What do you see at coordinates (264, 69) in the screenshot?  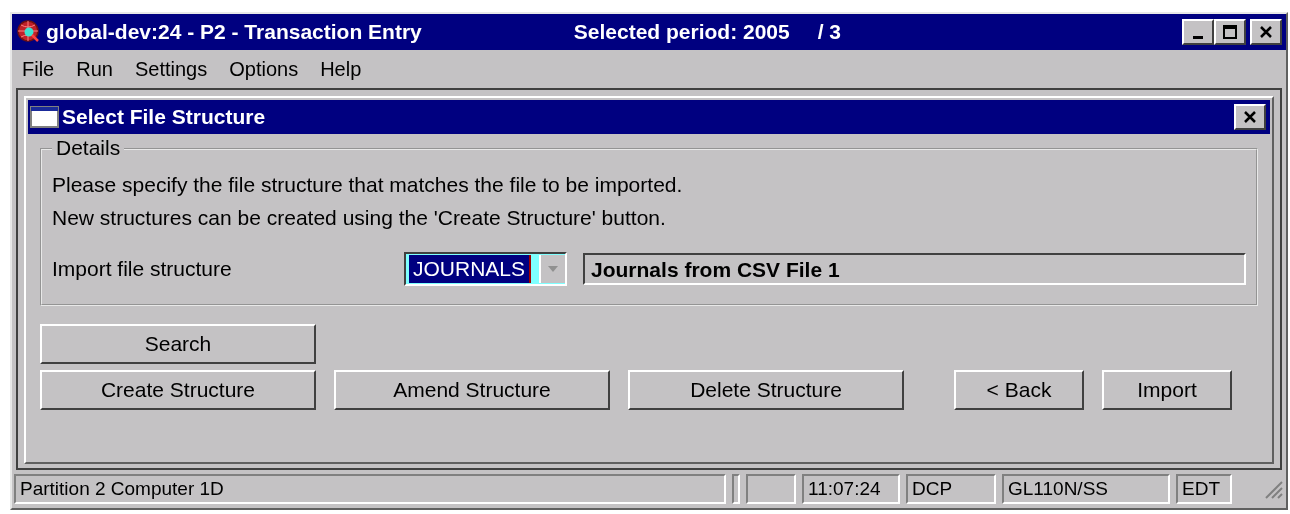 I see `menu-item: Options` at bounding box center [264, 69].